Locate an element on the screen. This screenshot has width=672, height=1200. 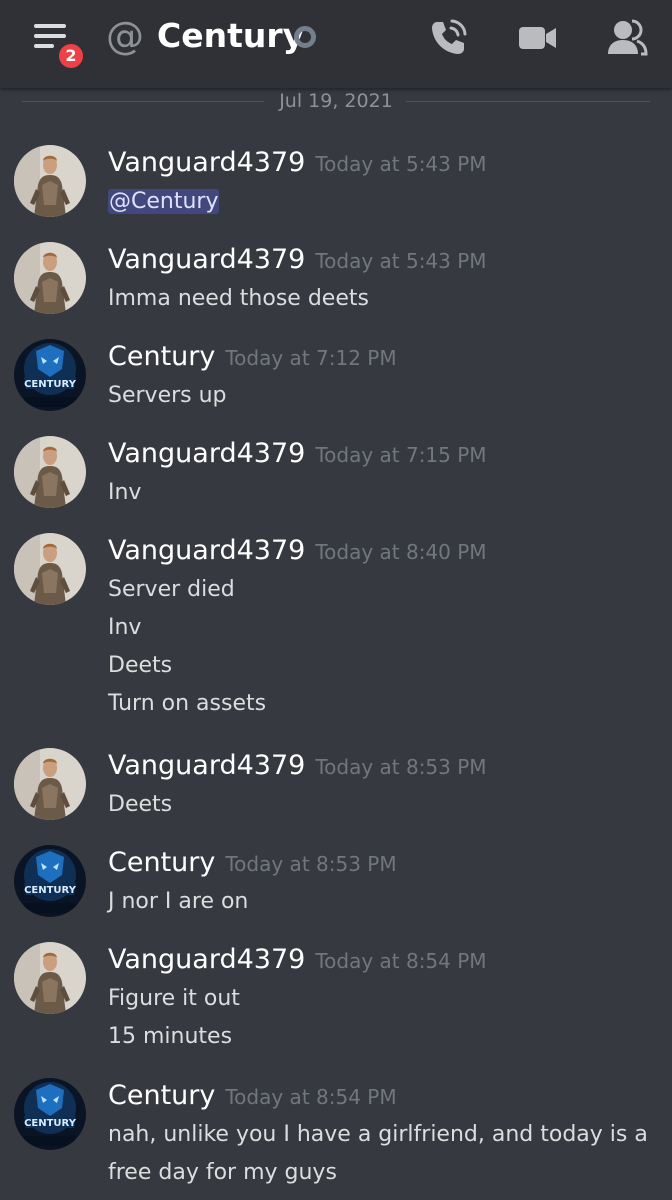
message-author: Vanguard4379 Today at 8:53 PM is located at coordinates (297, 766).